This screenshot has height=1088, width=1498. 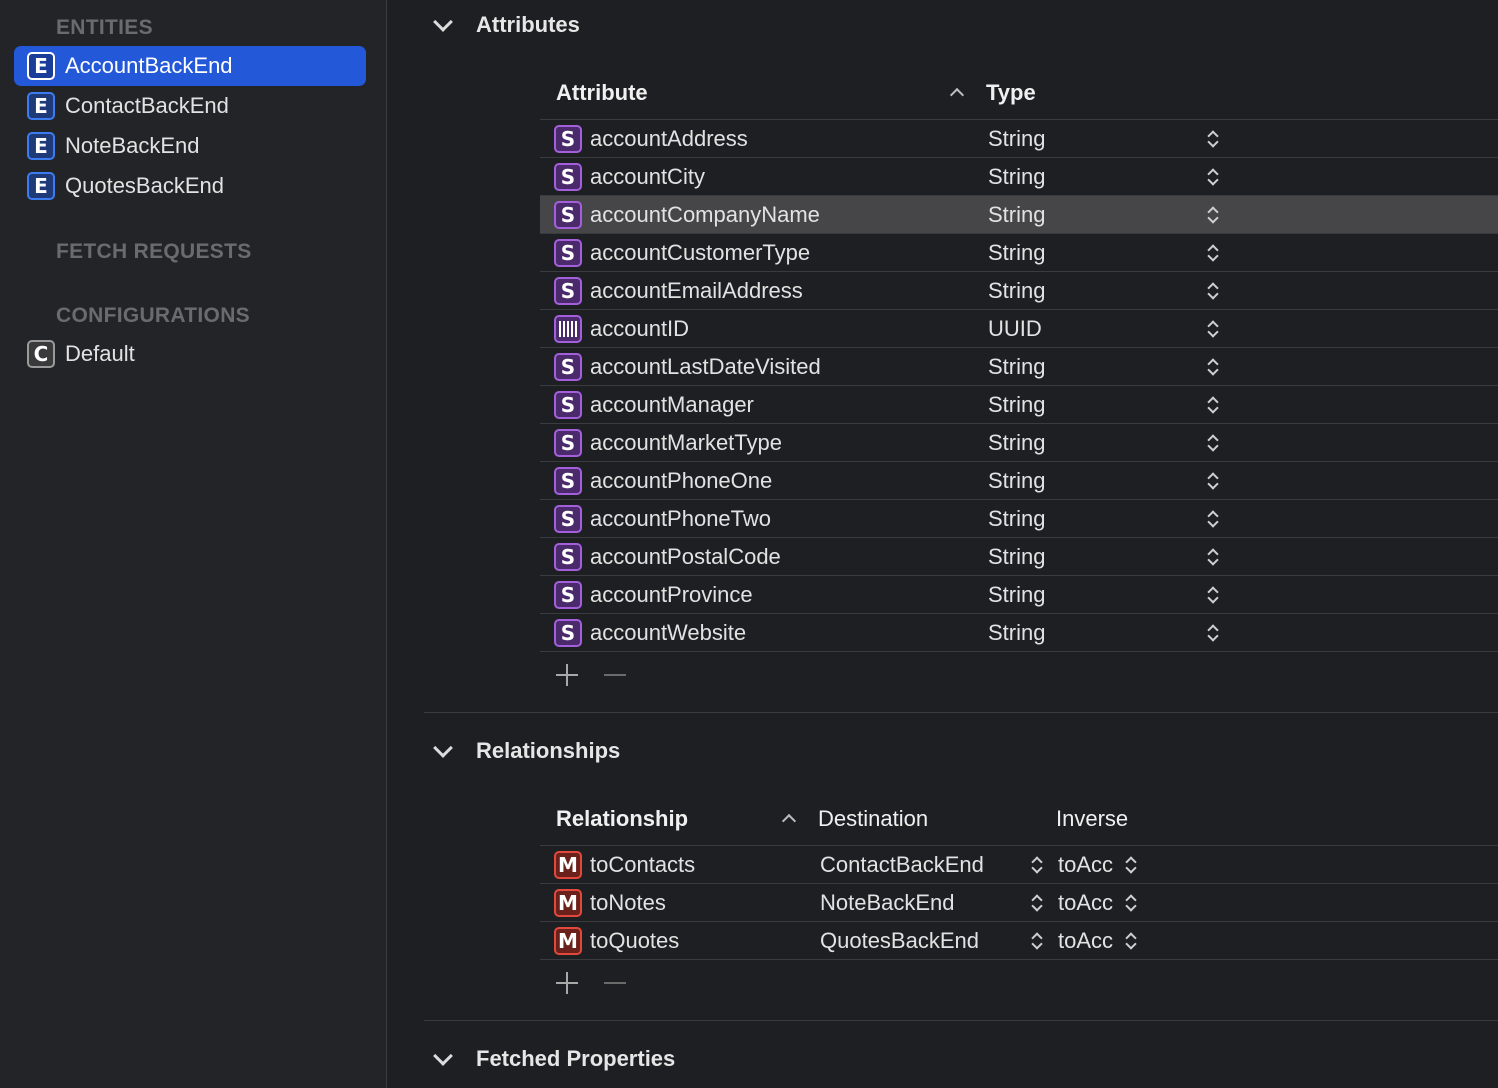 What do you see at coordinates (634, 941) in the screenshot?
I see `relationship-name: toQuotes` at bounding box center [634, 941].